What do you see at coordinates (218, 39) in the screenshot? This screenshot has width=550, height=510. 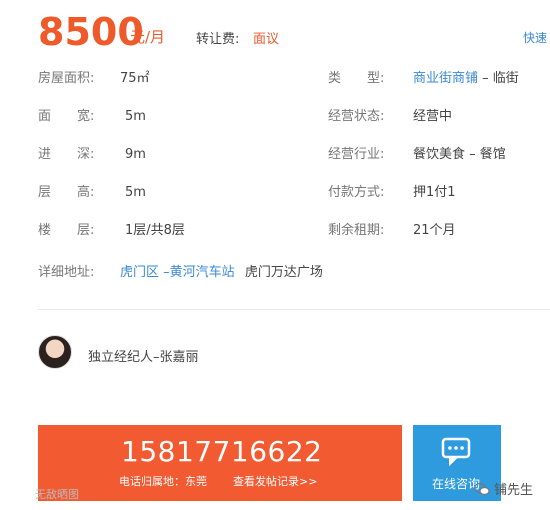 I see `transfer-fee-label: 转让费:` at bounding box center [218, 39].